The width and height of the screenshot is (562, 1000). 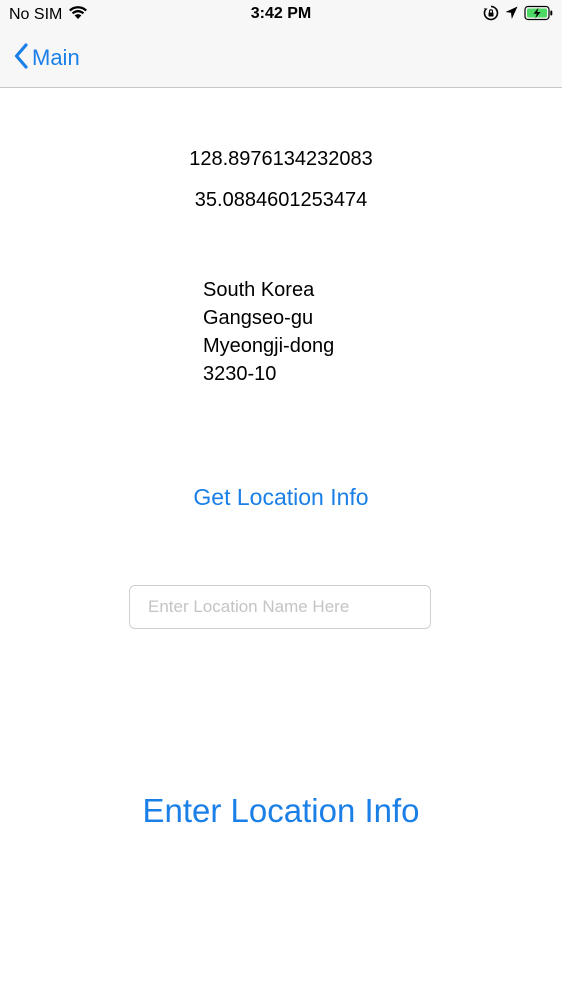 What do you see at coordinates (240, 374) in the screenshot?
I see `address-number: 3230-10` at bounding box center [240, 374].